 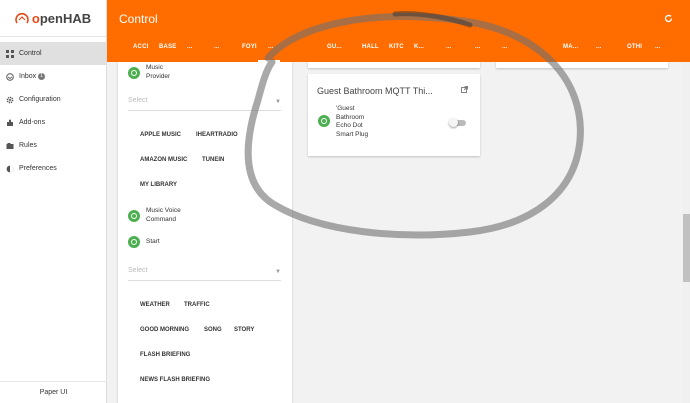 I want to click on refresh-icon, so click(x=668, y=20).